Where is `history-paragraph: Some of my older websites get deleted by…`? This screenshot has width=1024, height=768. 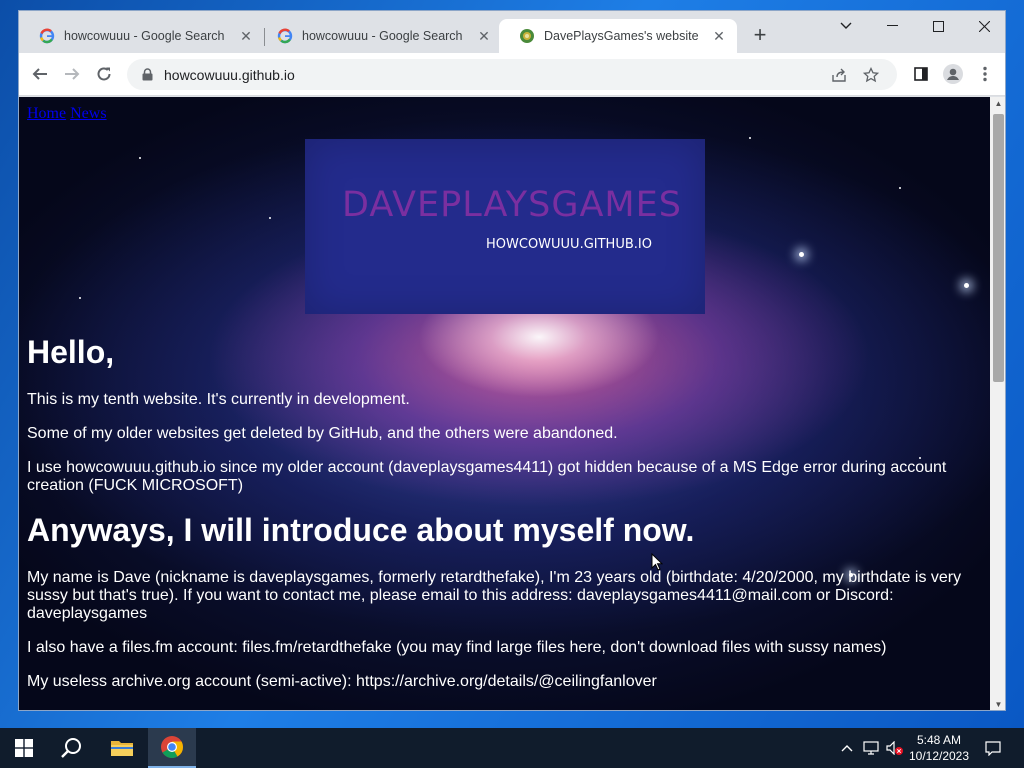
history-paragraph: Some of my older websites get deleted by… is located at coordinates (322, 433).